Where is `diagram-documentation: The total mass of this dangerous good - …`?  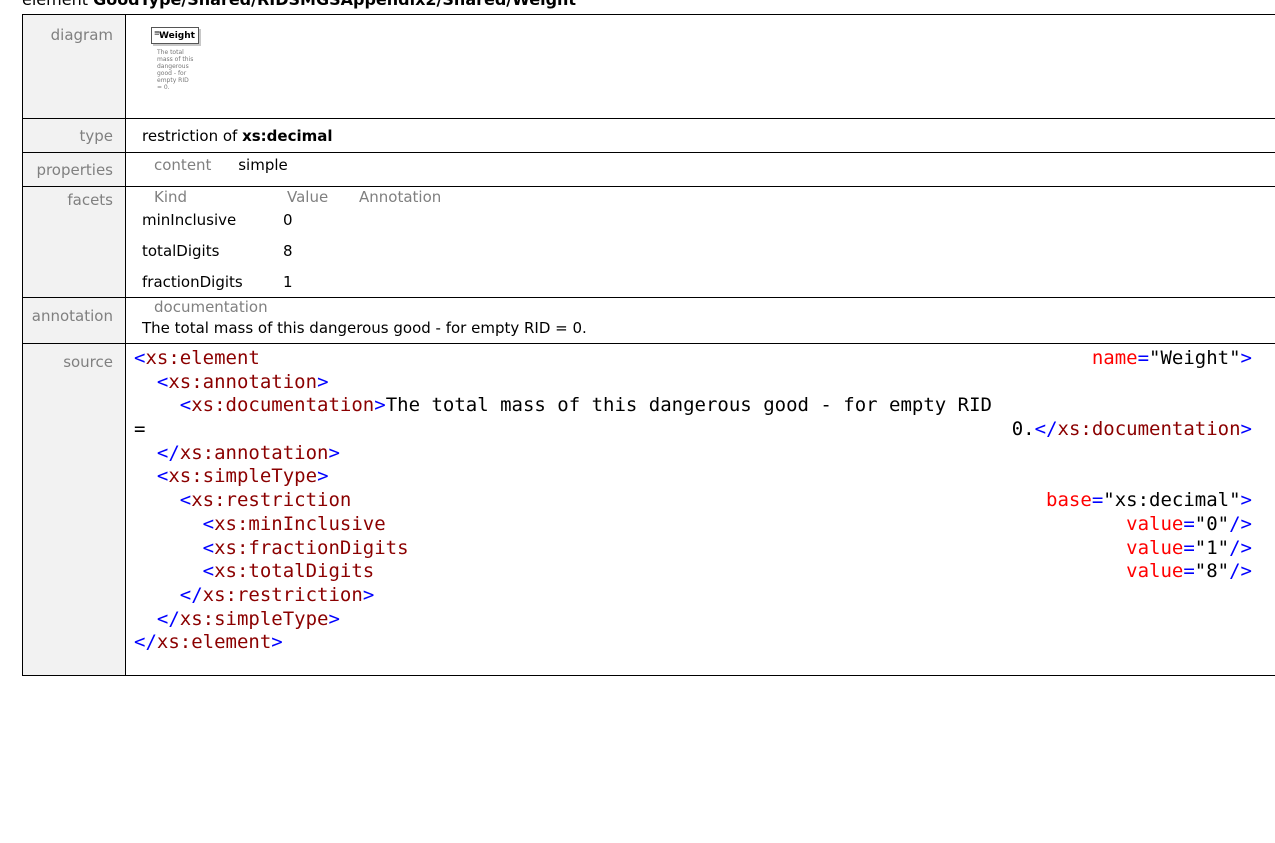 diagram-documentation: The total mass of this dangerous good - … is located at coordinates (183, 70).